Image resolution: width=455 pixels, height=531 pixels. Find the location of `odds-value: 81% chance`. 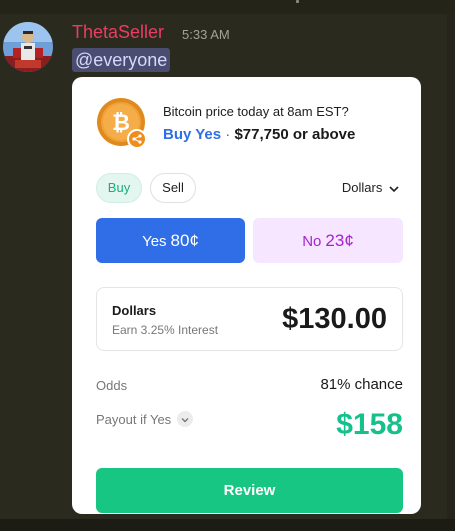

odds-value: 81% chance is located at coordinates (361, 384).